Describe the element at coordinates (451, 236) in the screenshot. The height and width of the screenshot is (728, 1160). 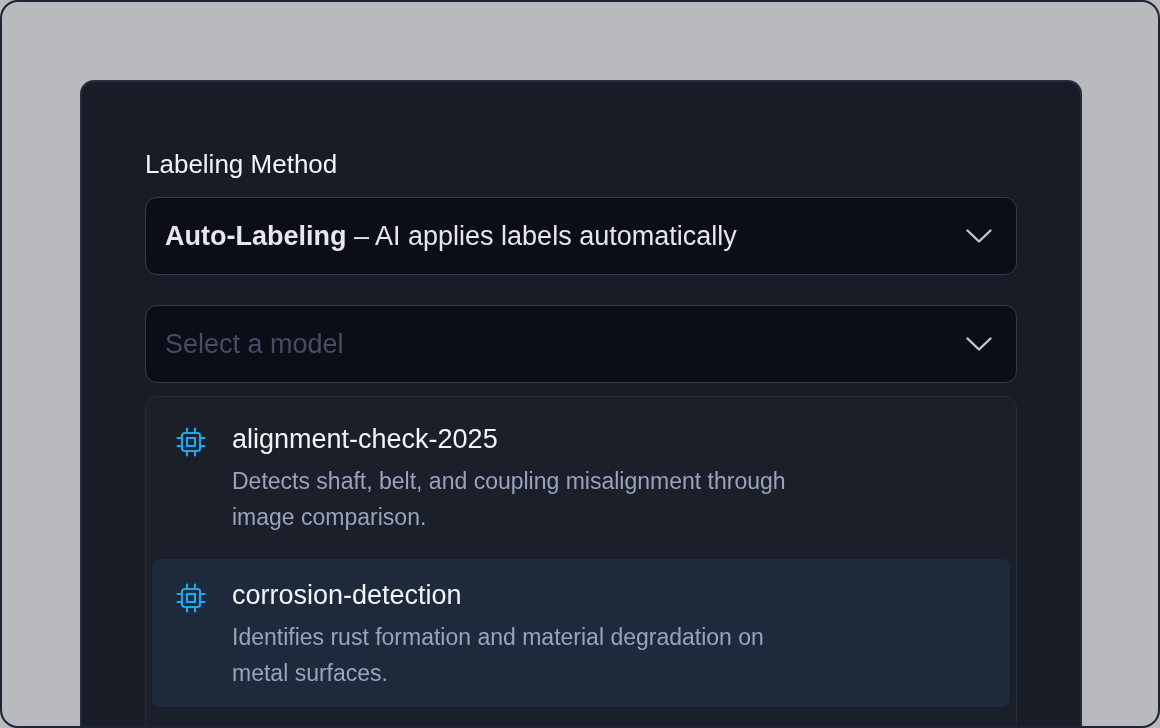
I see `selected-method: Auto-Labeling – AI applies labels automatically` at that location.